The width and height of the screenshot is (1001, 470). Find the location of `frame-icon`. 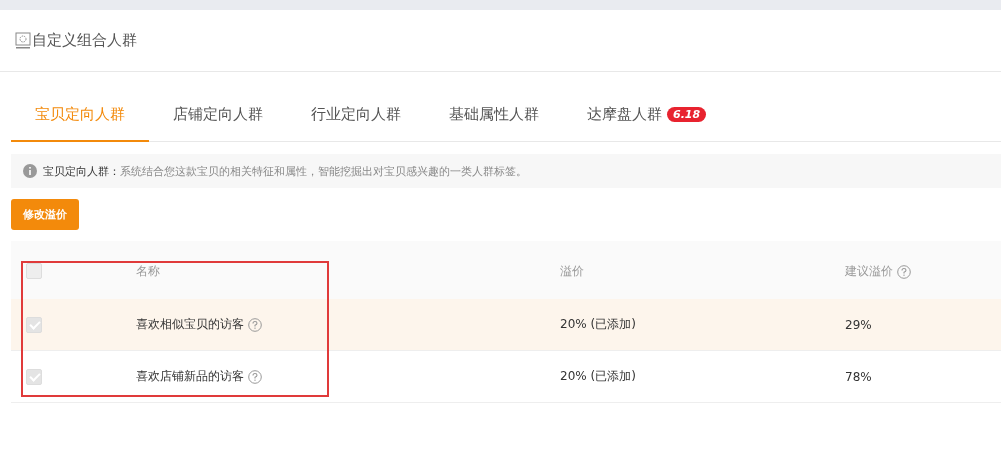

frame-icon is located at coordinates (23, 40).